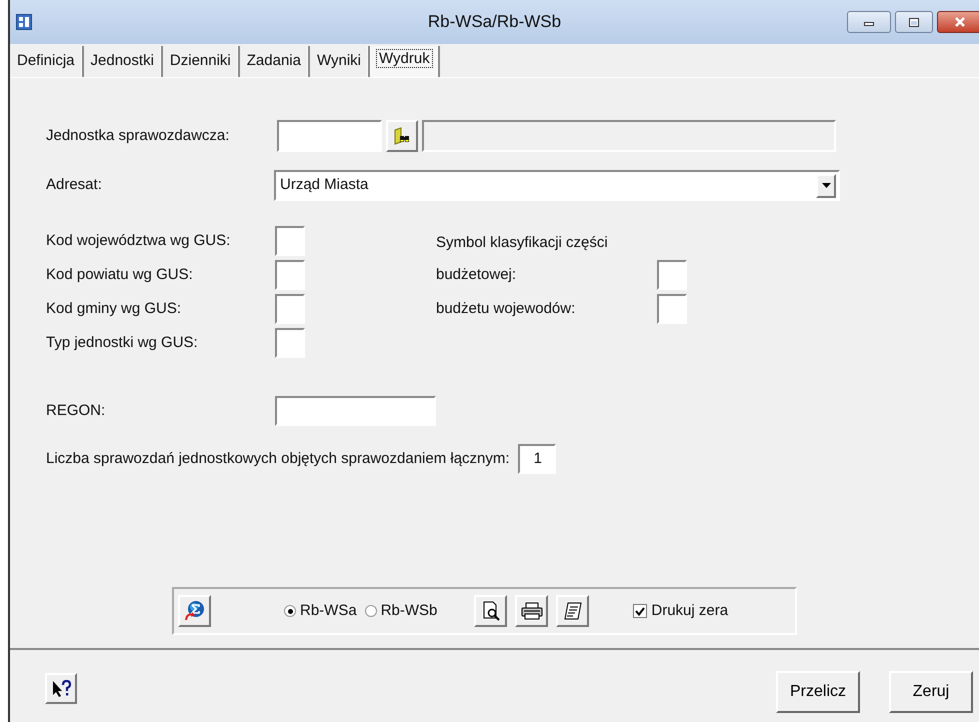  Describe the element at coordinates (320, 611) in the screenshot. I see `radio-button: Rb-WSa` at that location.